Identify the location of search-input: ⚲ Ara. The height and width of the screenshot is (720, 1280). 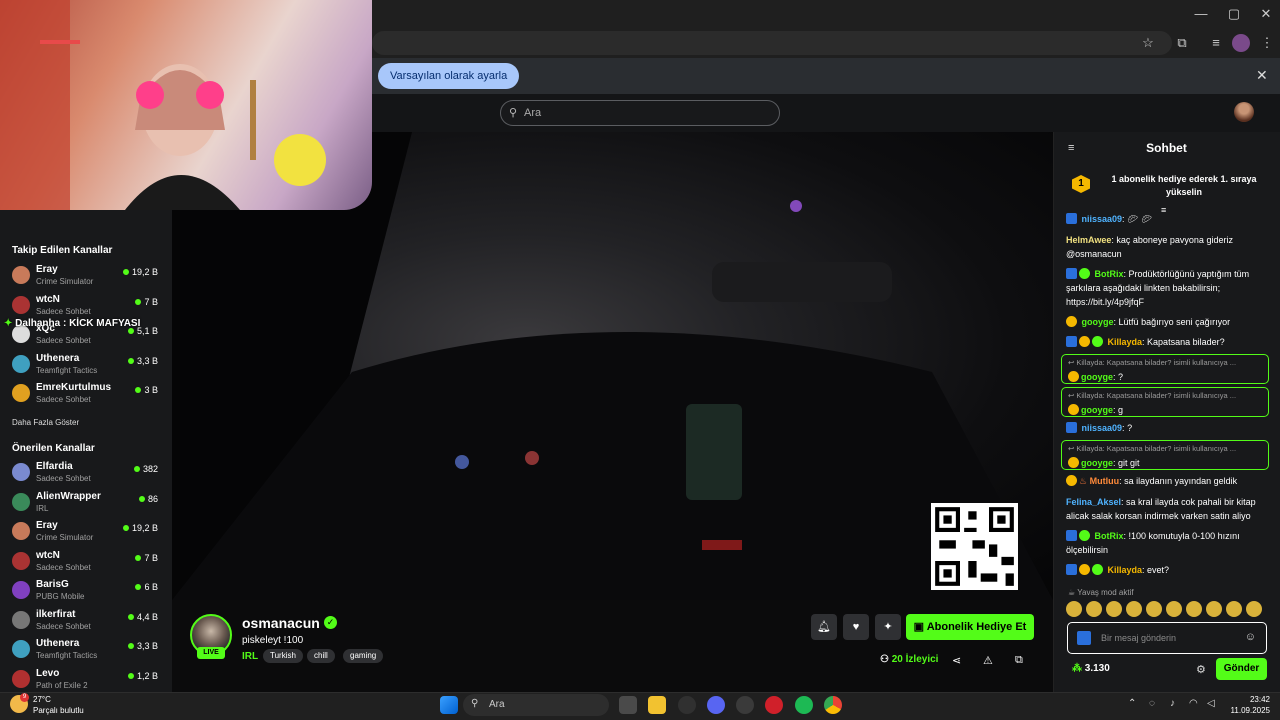
(640, 113).